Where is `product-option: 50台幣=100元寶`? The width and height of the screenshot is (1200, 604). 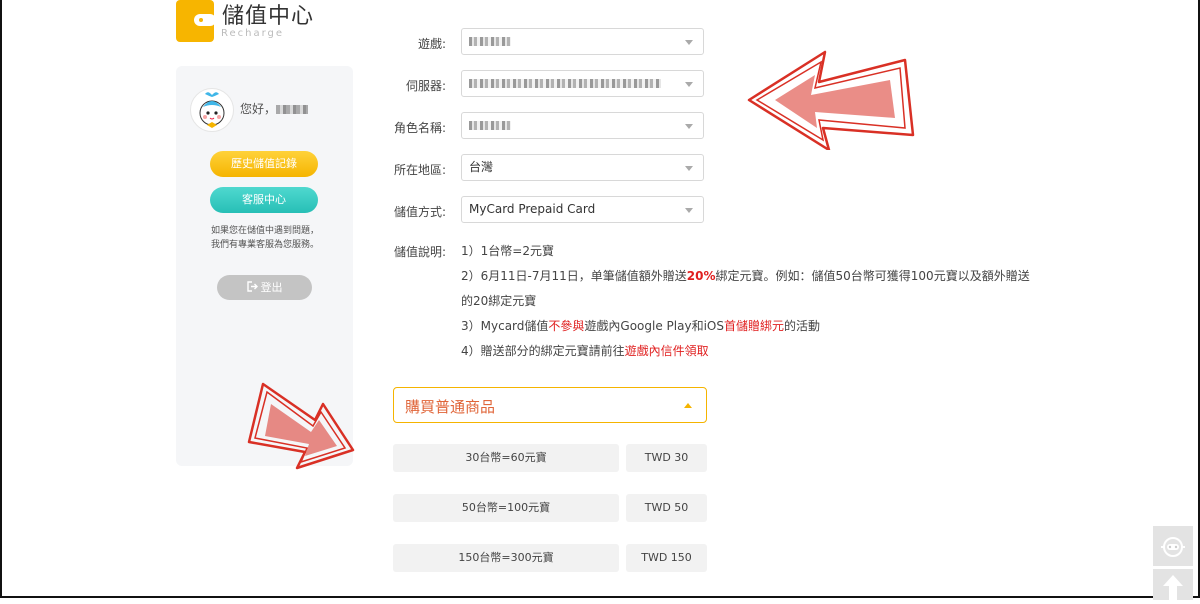
product-option: 50台幣=100元寶 is located at coordinates (506, 508).